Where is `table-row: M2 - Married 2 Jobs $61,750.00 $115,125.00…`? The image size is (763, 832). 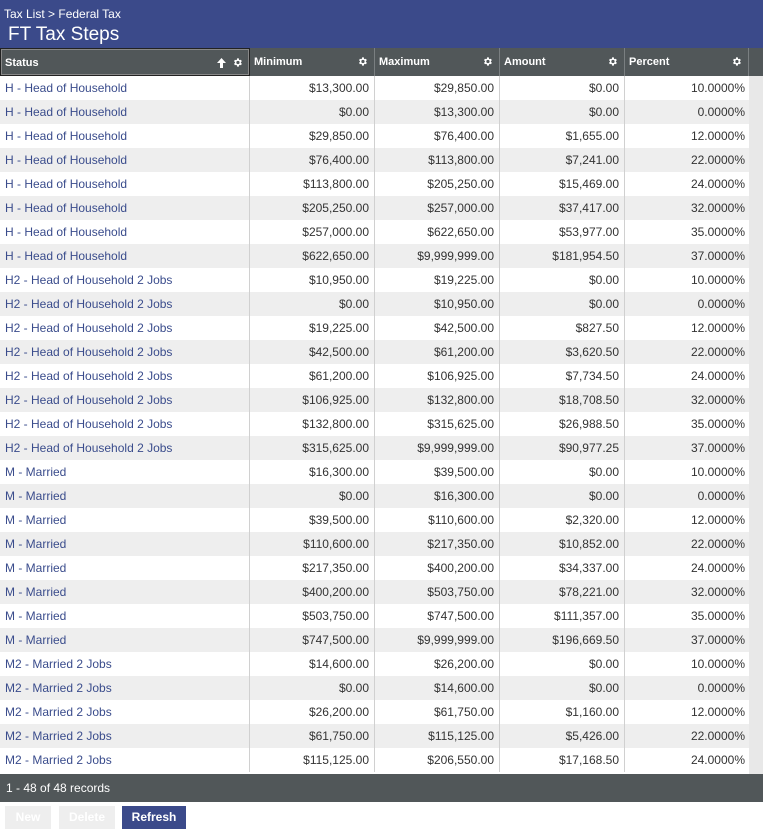
table-row: M2 - Married 2 Jobs $61,750.00 $115,125.00… is located at coordinates (374, 736).